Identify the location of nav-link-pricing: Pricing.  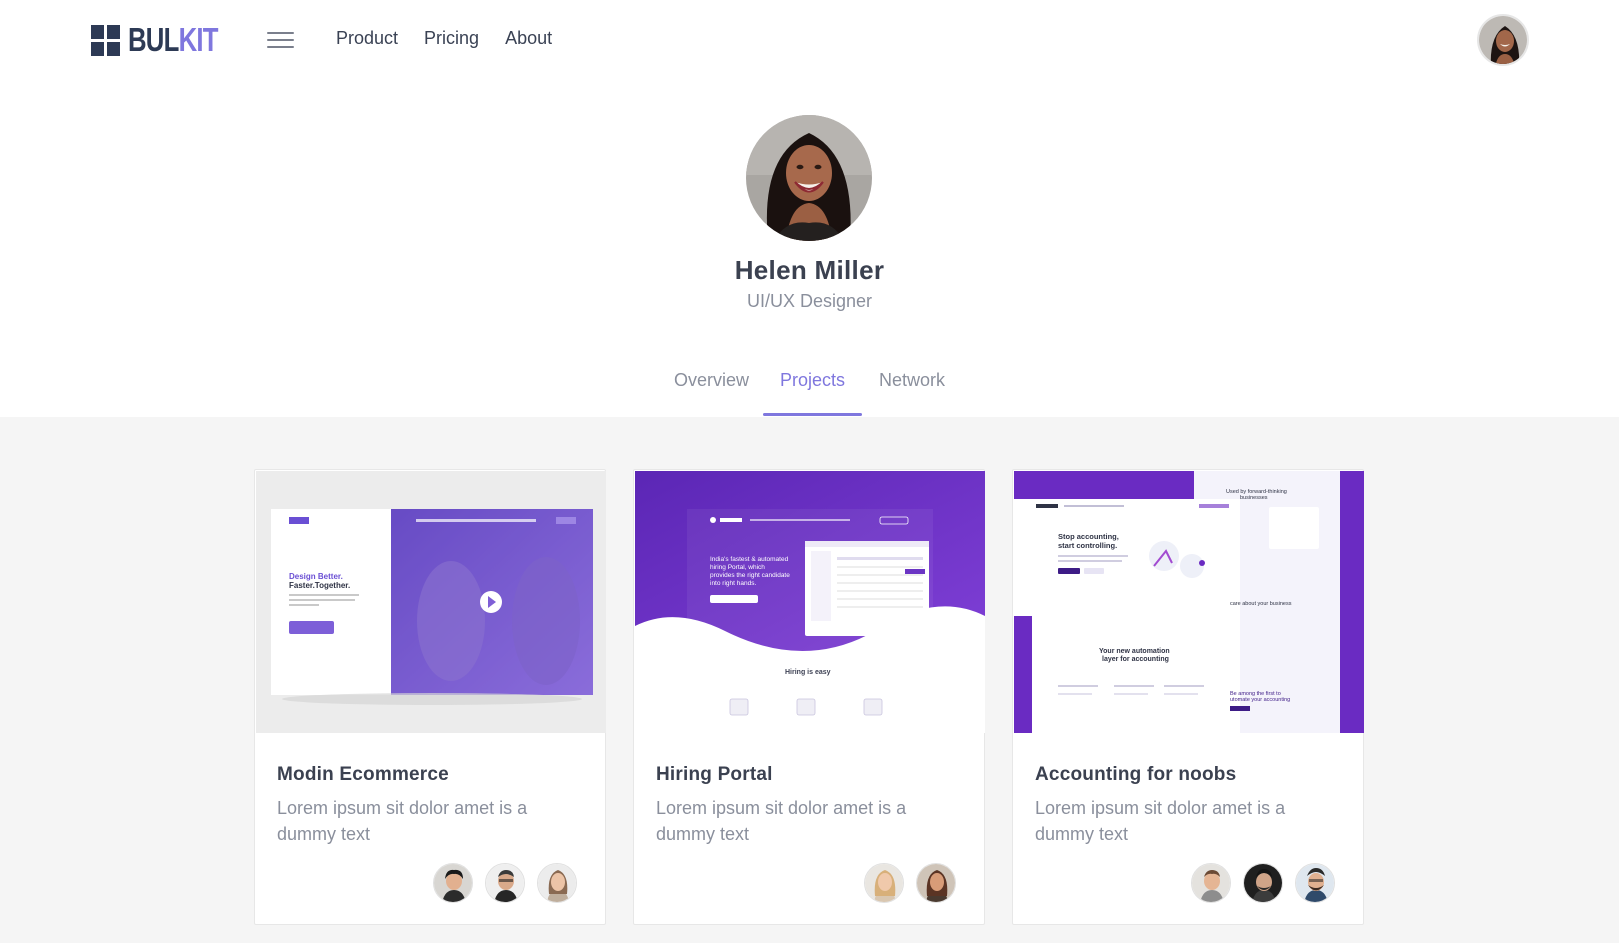
(451, 38).